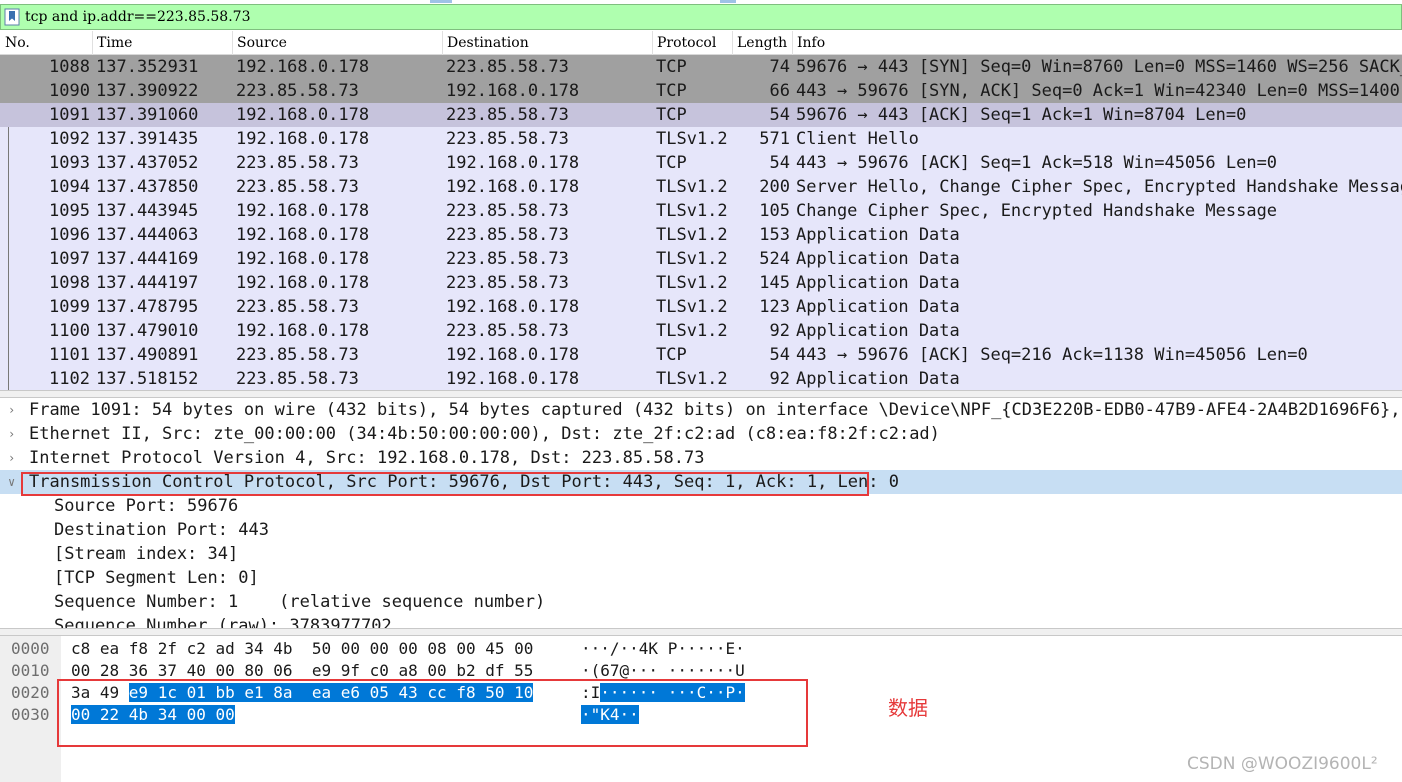 Image resolution: width=1402 pixels, height=782 pixels. What do you see at coordinates (17, 43) in the screenshot?
I see `column-header-no: No.` at bounding box center [17, 43].